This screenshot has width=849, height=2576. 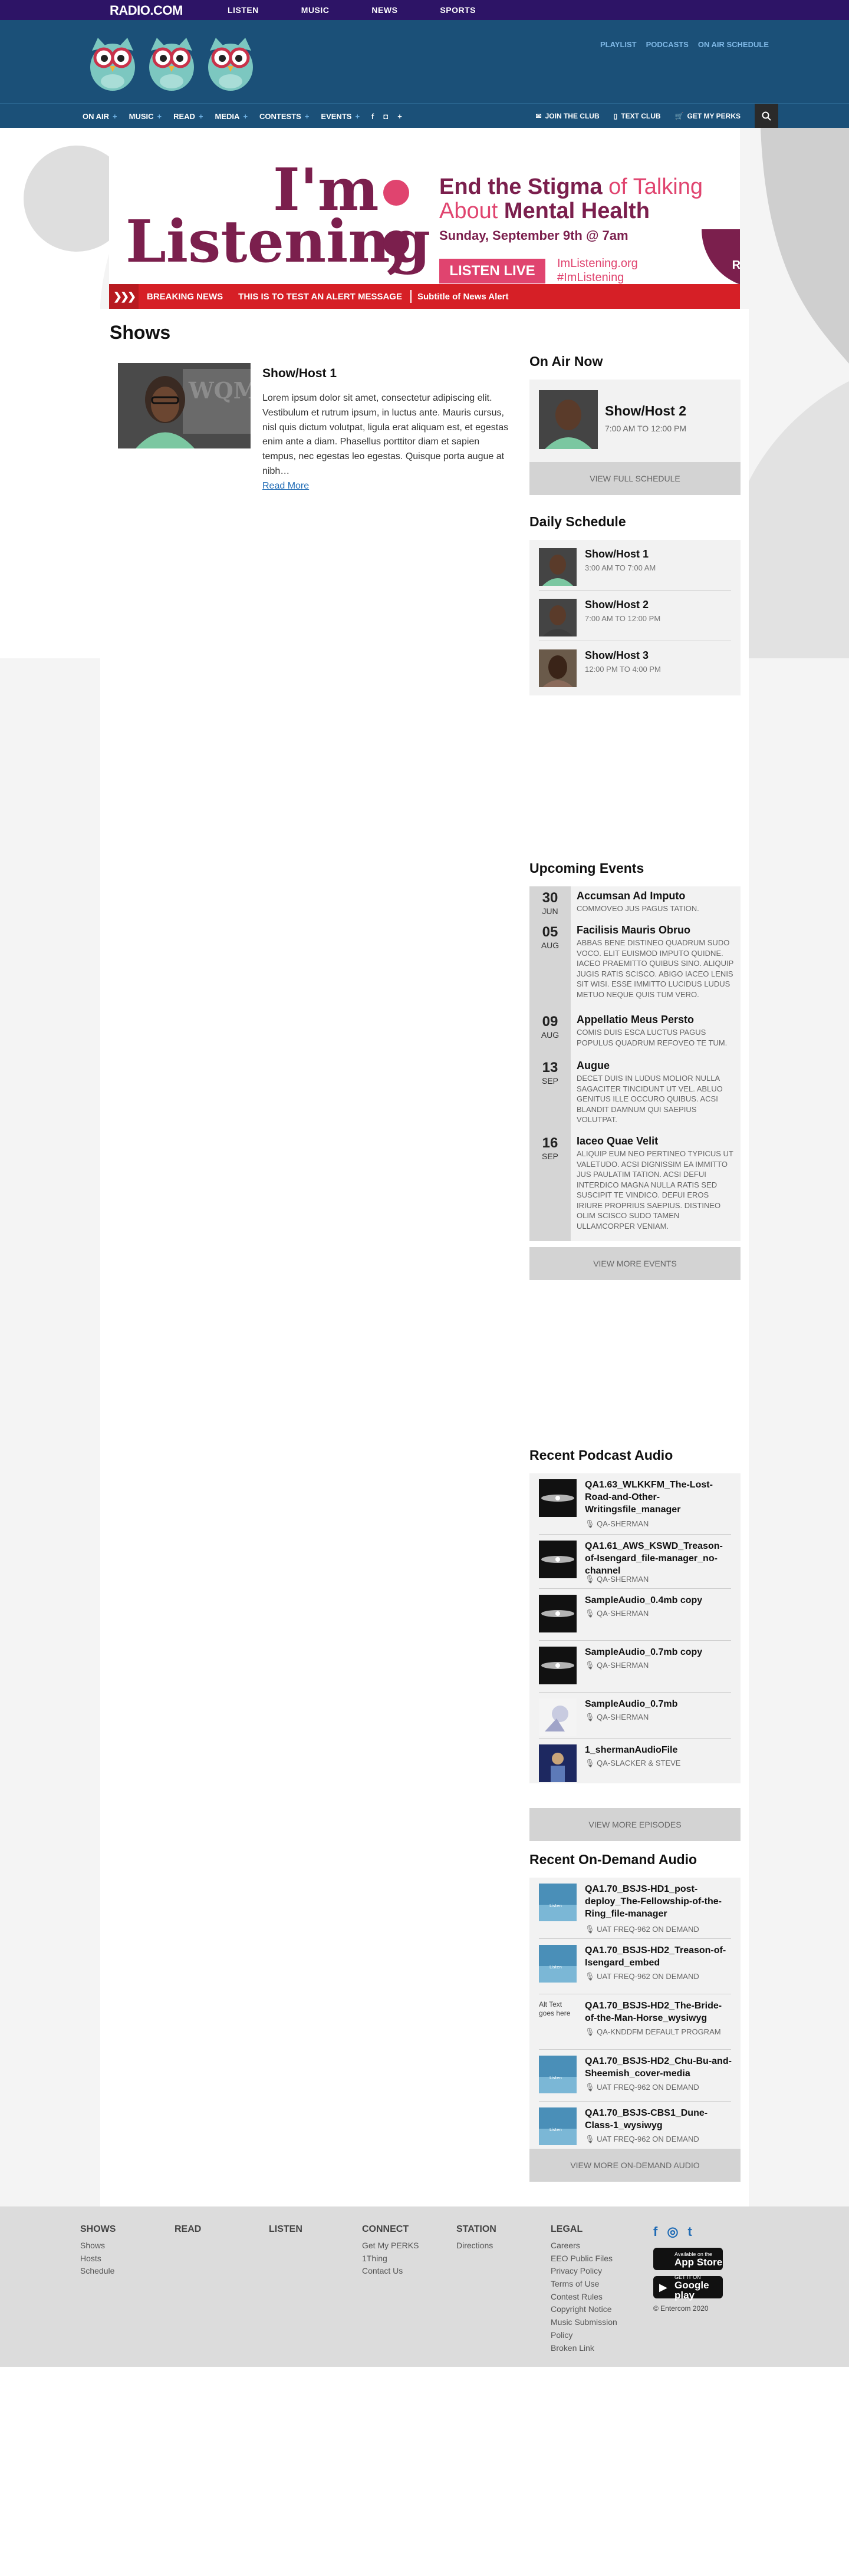 What do you see at coordinates (635, 618) in the screenshot?
I see `schedule-item: Show/Host 2 7:00 AM TO 12:00 PM` at bounding box center [635, 618].